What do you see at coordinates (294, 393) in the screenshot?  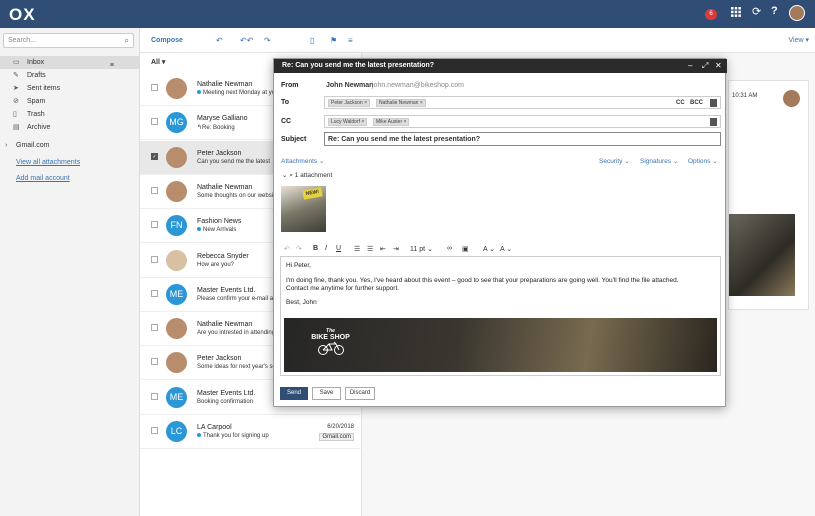 I see `send-button: Send` at bounding box center [294, 393].